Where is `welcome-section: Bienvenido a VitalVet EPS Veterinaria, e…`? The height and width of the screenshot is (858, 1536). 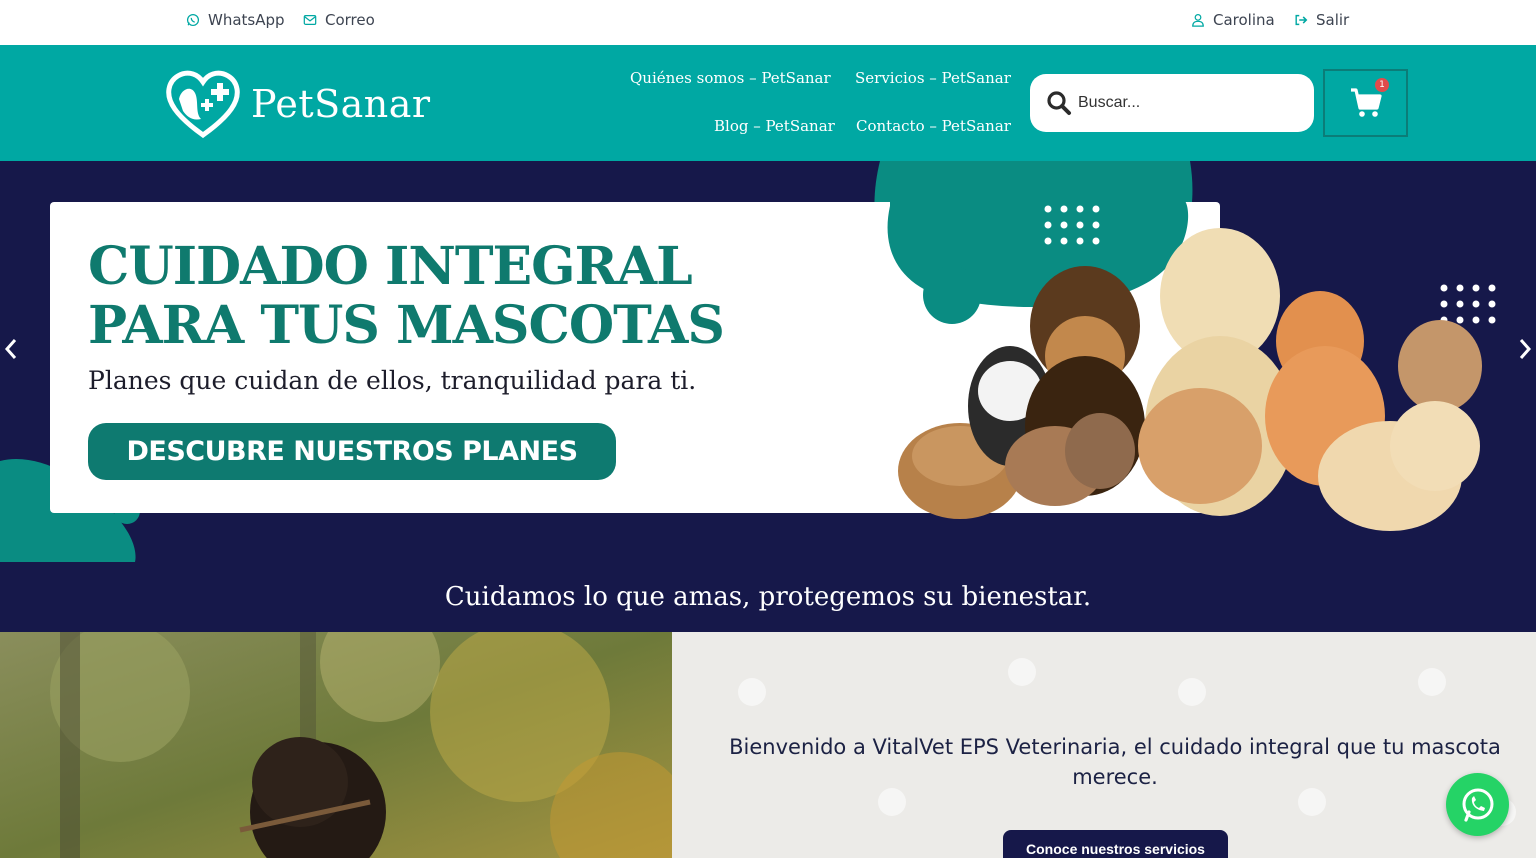
welcome-section: Bienvenido a VitalVet EPS Veterinaria, e… is located at coordinates (1104, 745).